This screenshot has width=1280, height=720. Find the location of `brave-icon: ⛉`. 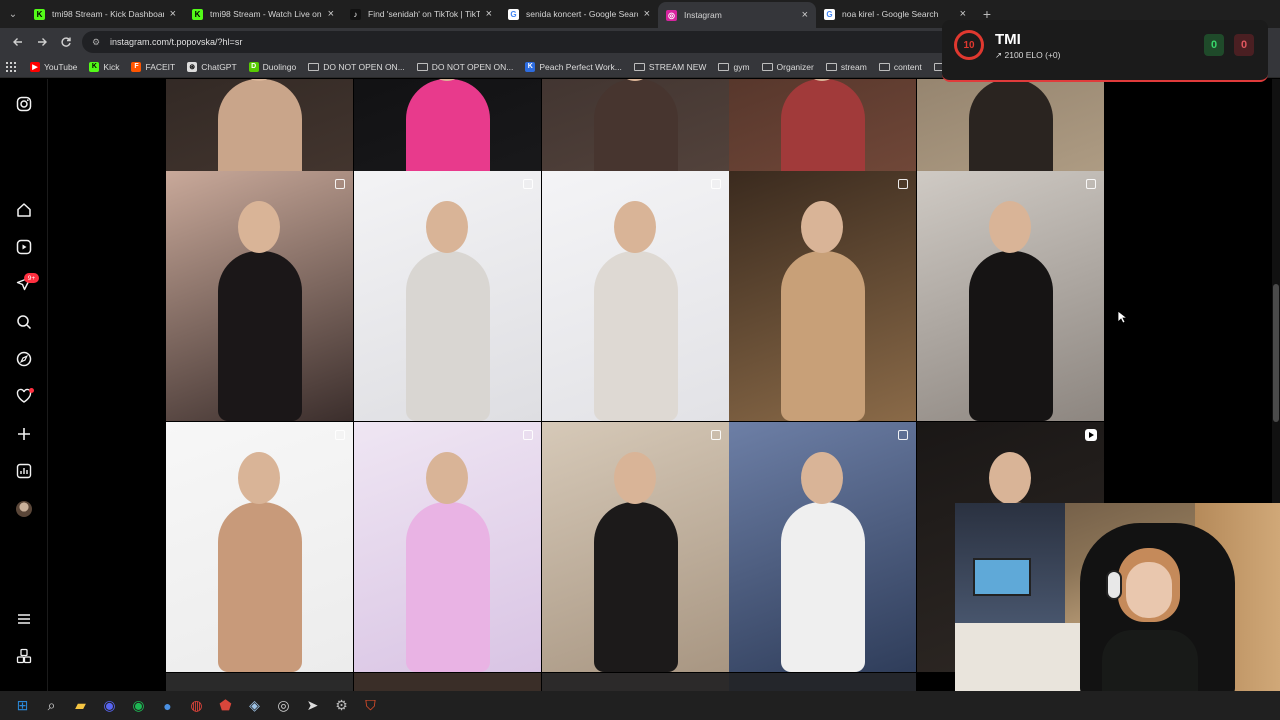

brave-icon: ⛉ is located at coordinates (370, 705).